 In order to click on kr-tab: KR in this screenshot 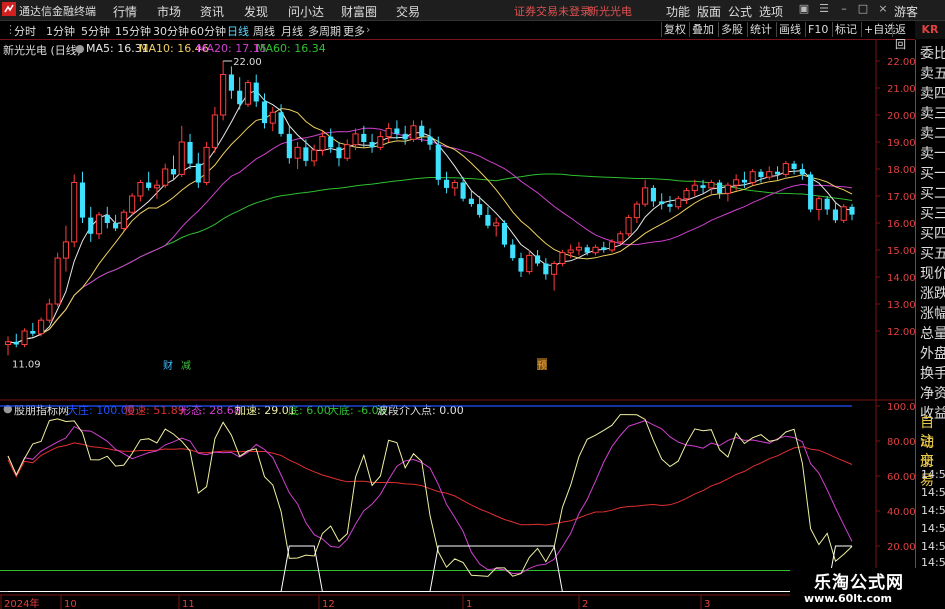, I will do `click(930, 30)`.